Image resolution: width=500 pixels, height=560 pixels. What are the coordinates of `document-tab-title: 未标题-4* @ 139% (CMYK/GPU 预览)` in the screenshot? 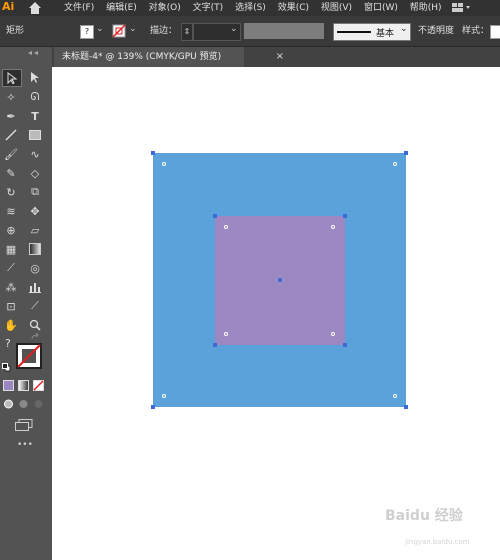 It's located at (142, 57).